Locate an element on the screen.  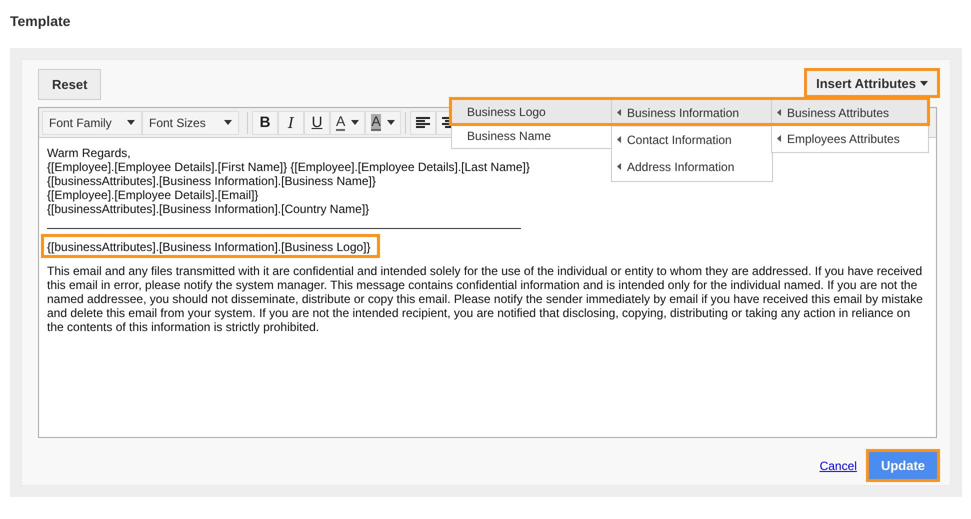
menu-item: Employees Attributes is located at coordinates (850, 139).